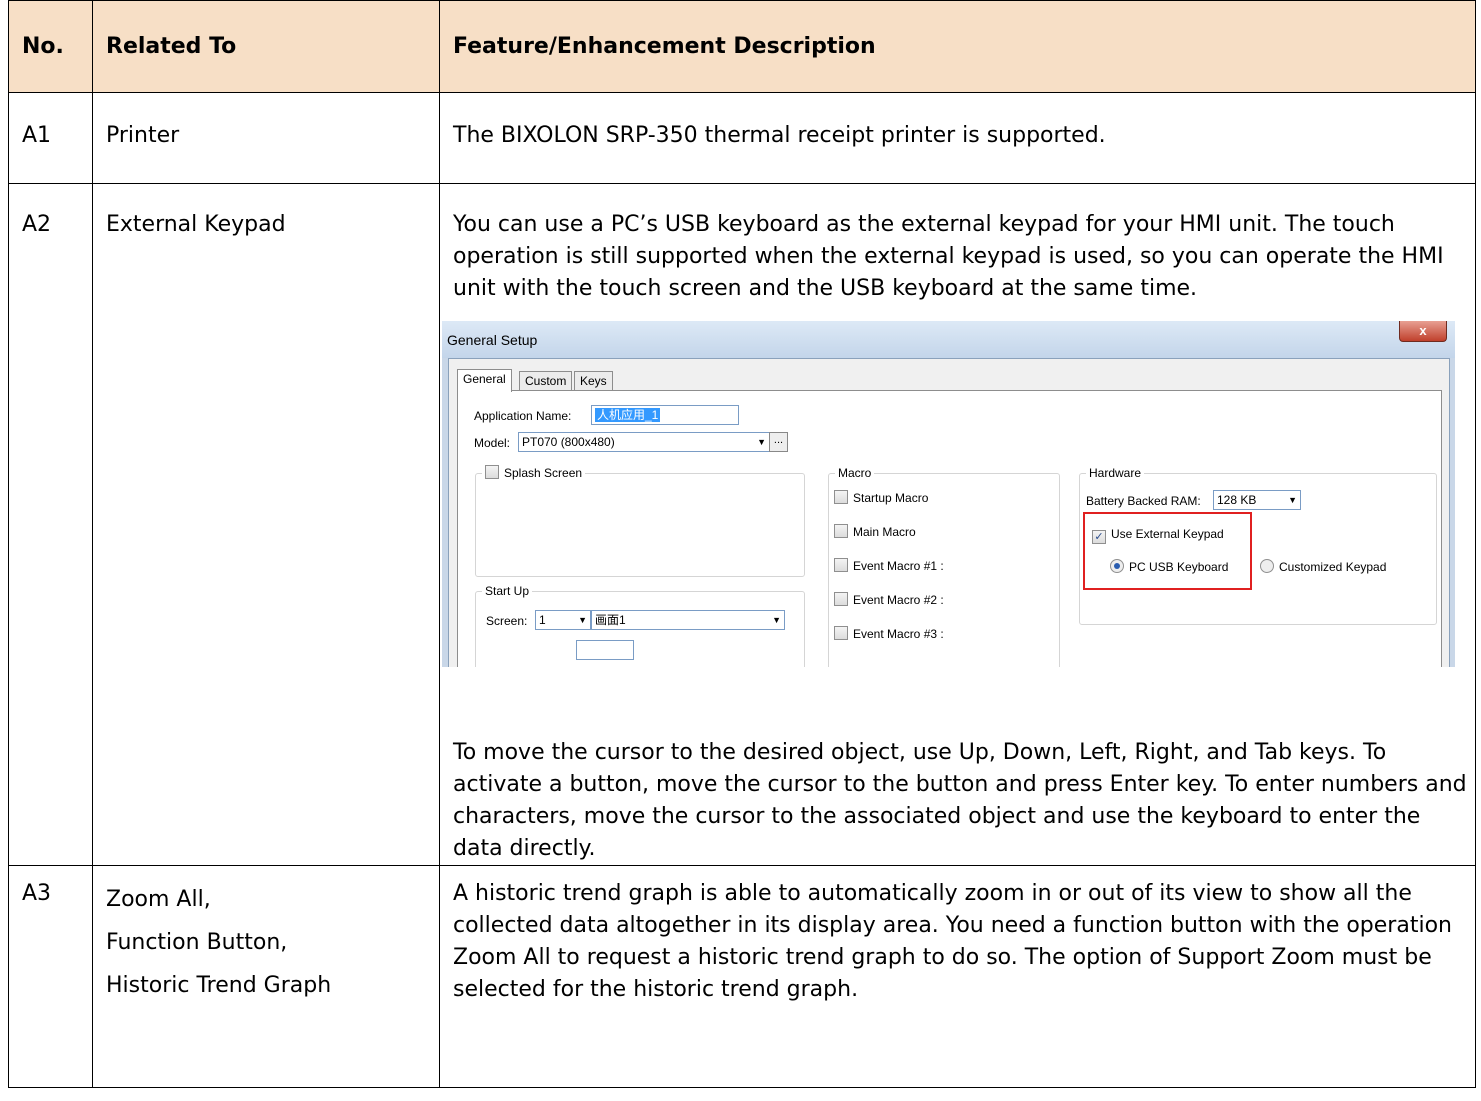 This screenshot has height=1101, width=1481. I want to click on app-name-label: Application Name:, so click(523, 416).